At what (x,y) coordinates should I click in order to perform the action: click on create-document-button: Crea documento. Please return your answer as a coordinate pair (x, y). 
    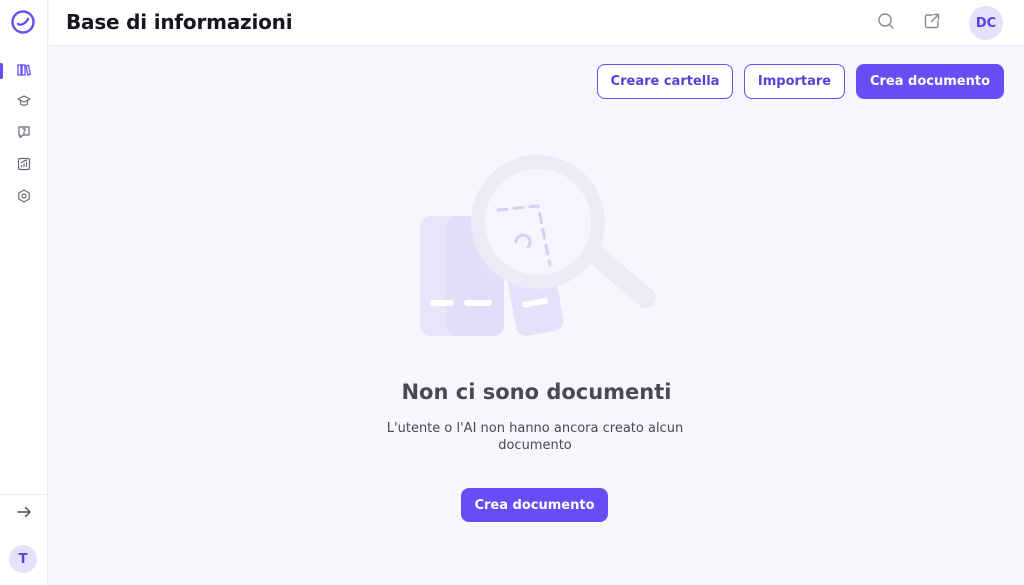
    Looking at the image, I should click on (930, 81).